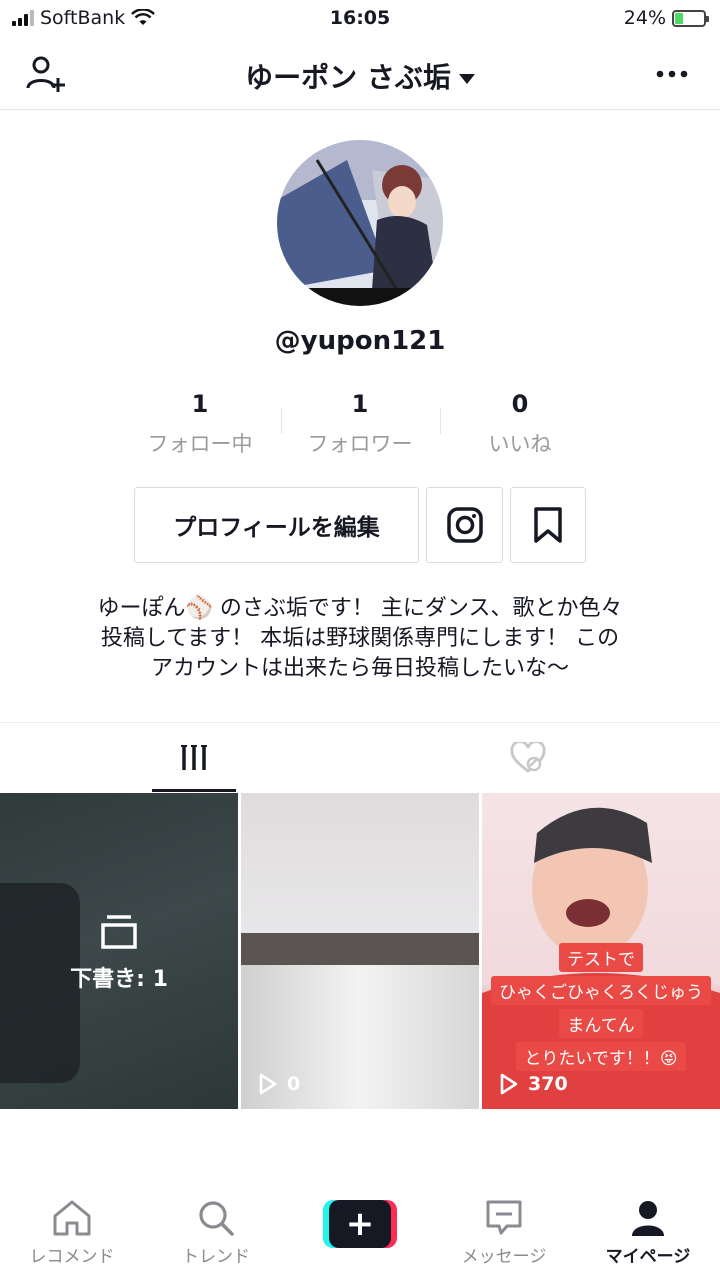 The height and width of the screenshot is (1280, 720). I want to click on bookmark-icon, so click(548, 525).